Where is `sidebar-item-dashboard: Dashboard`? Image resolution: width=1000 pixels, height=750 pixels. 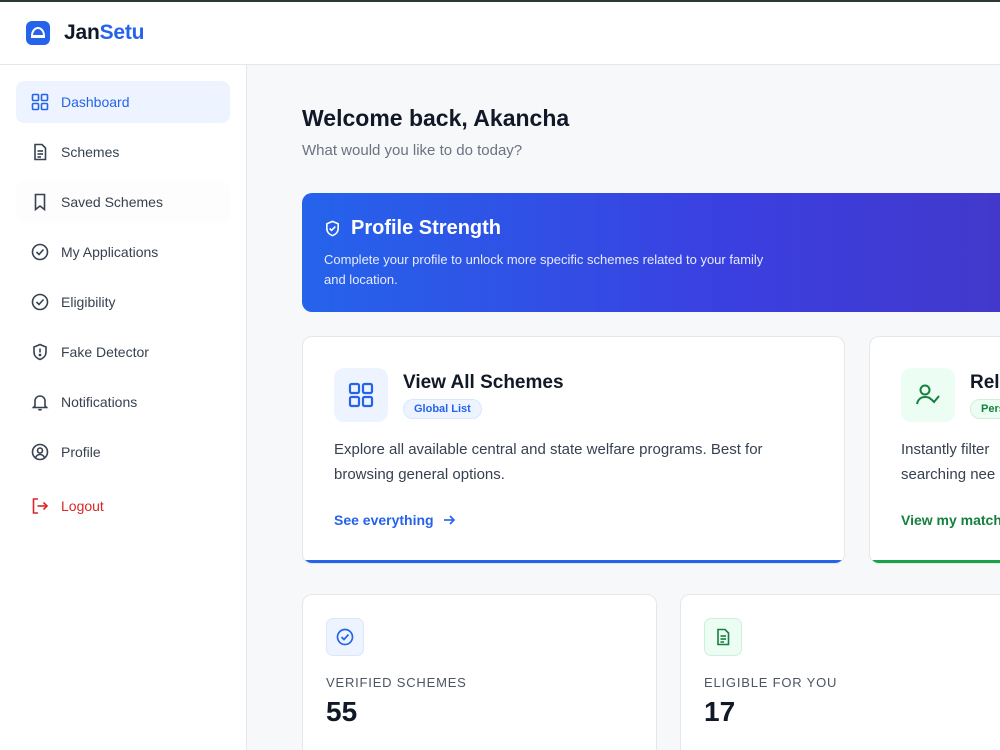 sidebar-item-dashboard: Dashboard is located at coordinates (123, 102).